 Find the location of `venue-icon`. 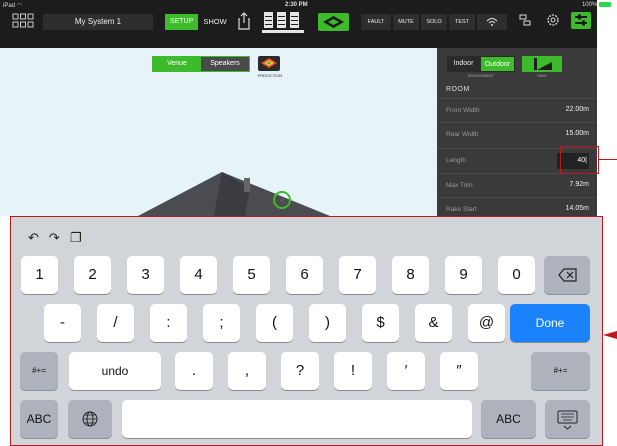

venue-icon is located at coordinates (333, 22).